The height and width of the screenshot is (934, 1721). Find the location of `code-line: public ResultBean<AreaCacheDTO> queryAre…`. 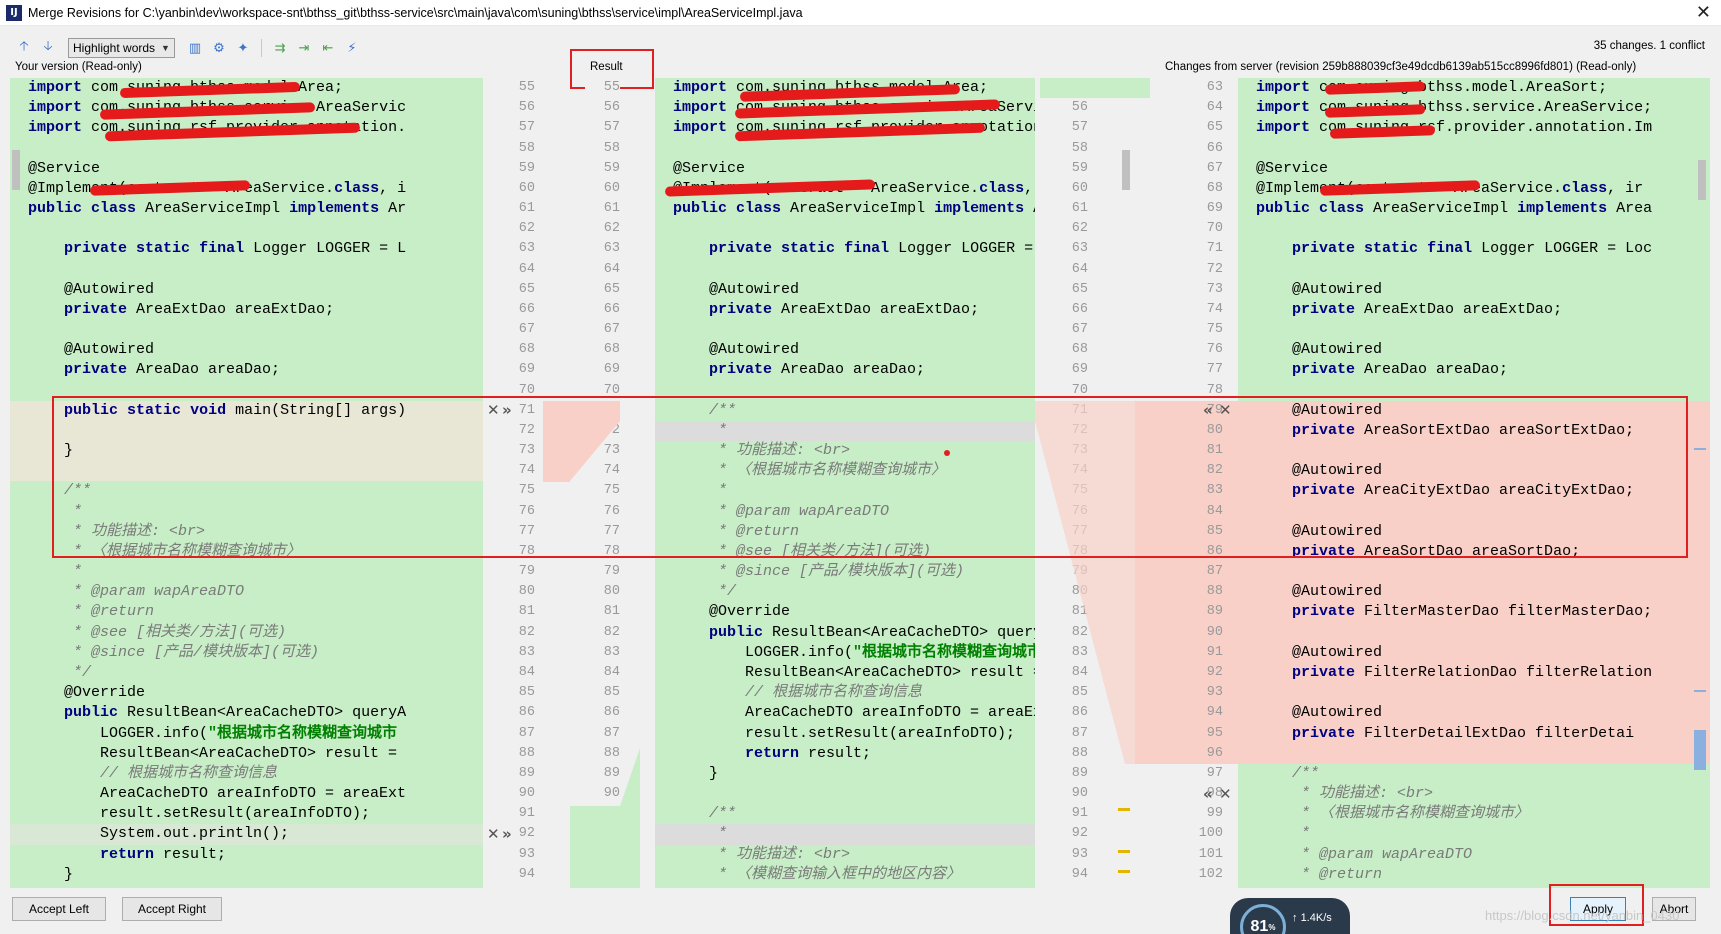

code-line: public ResultBean<AreaCacheDTO> queryAre… is located at coordinates (845, 633).